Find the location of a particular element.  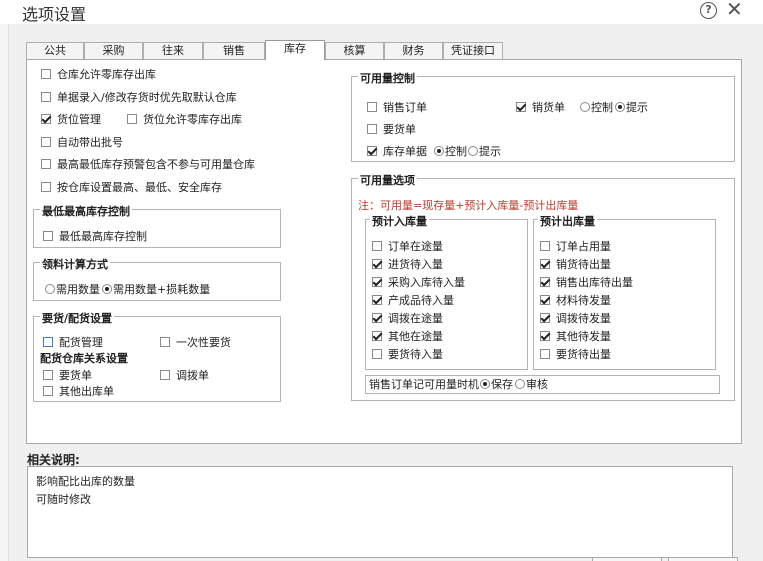

outbound-item: 要货待出量 is located at coordinates (575, 355).